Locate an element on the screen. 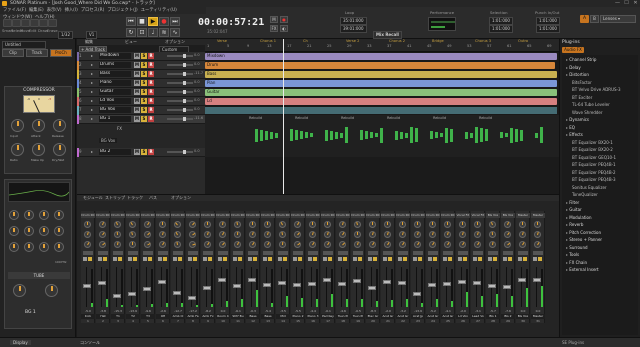 This screenshot has width=640, height=347. plugin-item: BT Equalizer PEQ4B-1 is located at coordinates (594, 164).